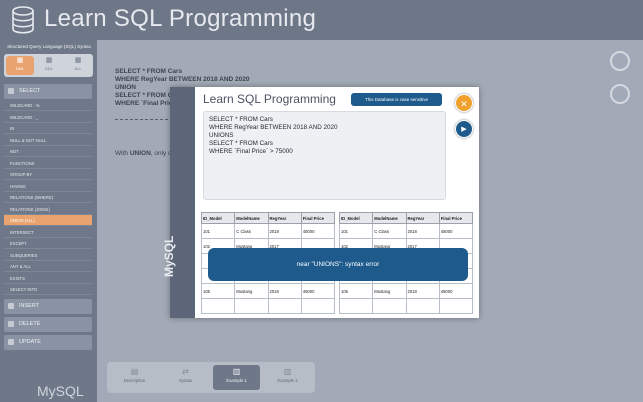  I want to click on menu-item: IN, so click(48, 128).